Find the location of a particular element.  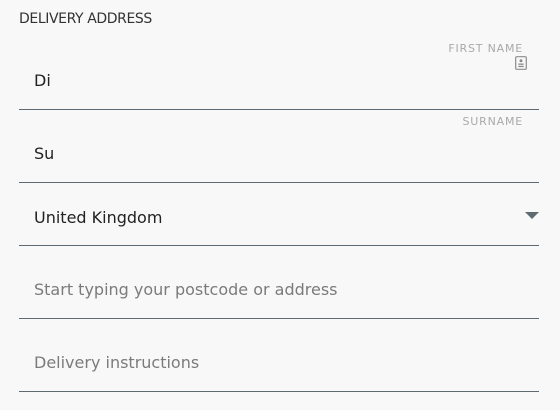

surname-input is located at coordinates (264, 153).